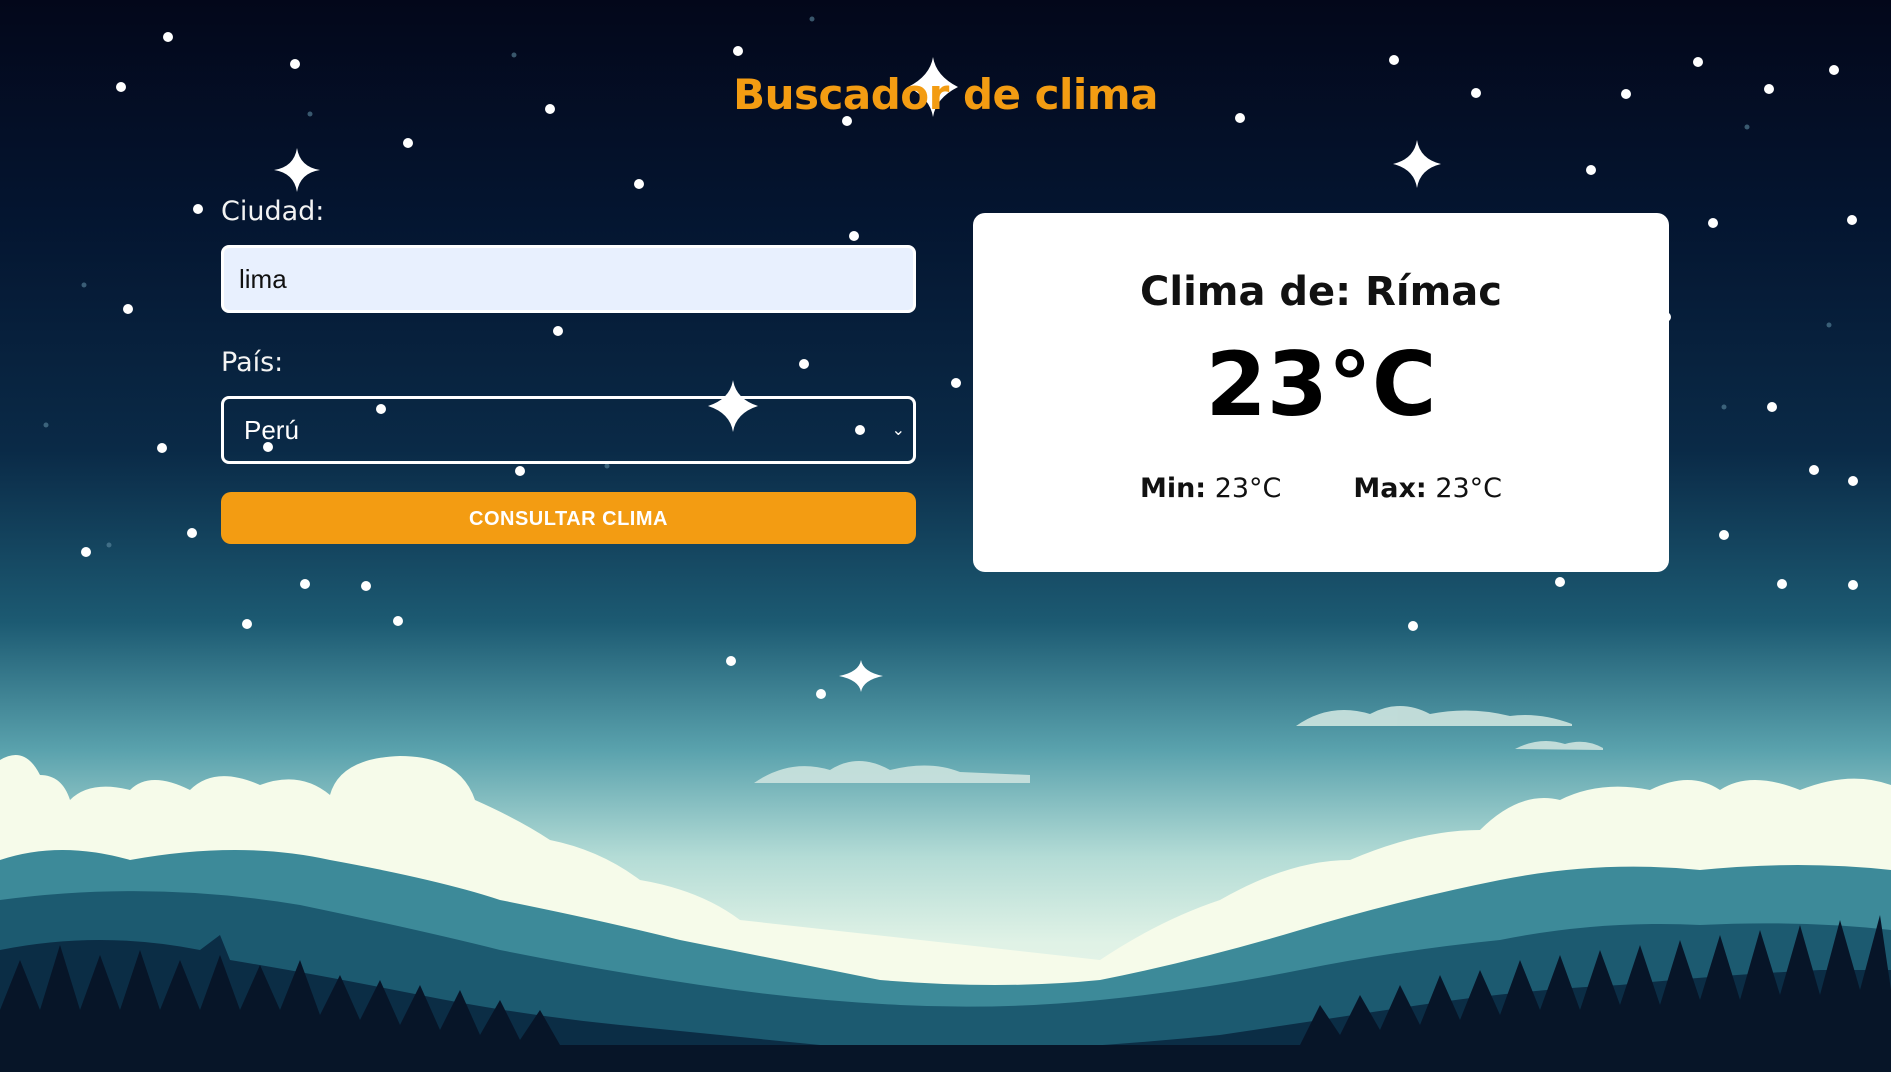  What do you see at coordinates (271, 429) in the screenshot?
I see `country-select-value: Perú` at bounding box center [271, 429].